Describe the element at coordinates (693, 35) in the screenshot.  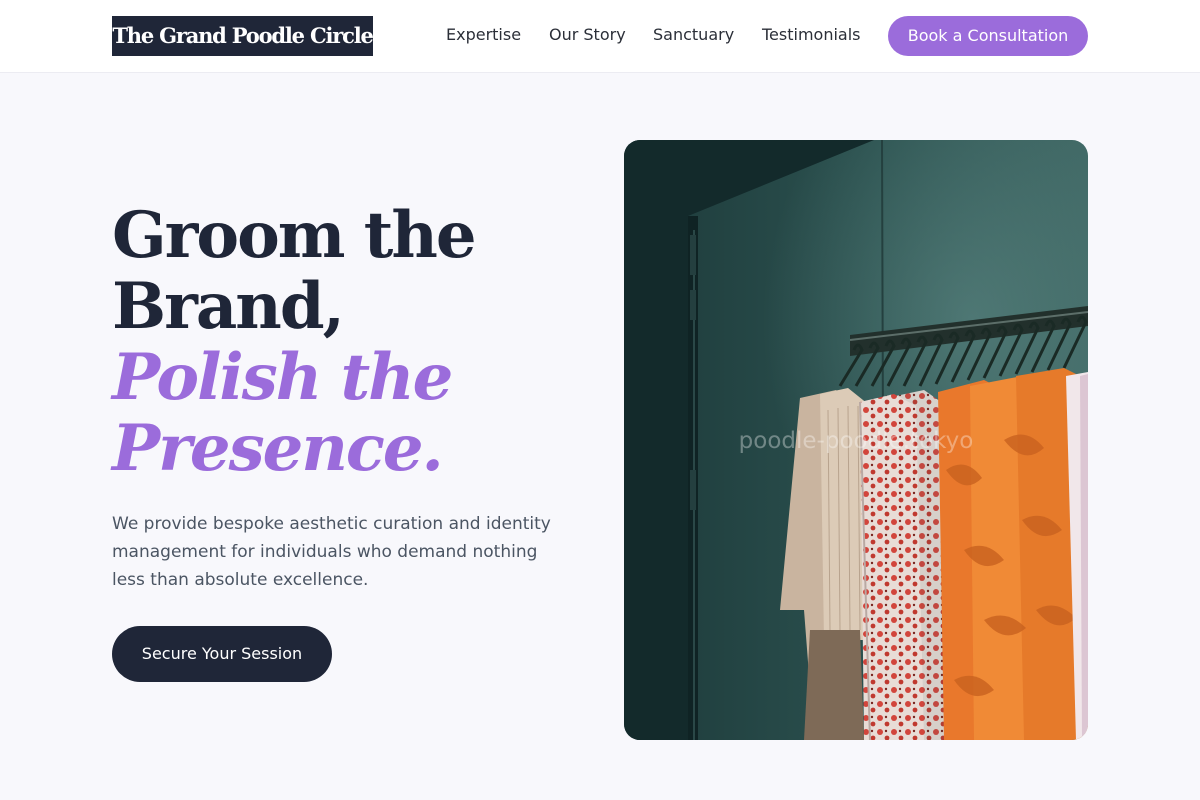
I see `nav-link-sanctuary: Sanctuary` at that location.